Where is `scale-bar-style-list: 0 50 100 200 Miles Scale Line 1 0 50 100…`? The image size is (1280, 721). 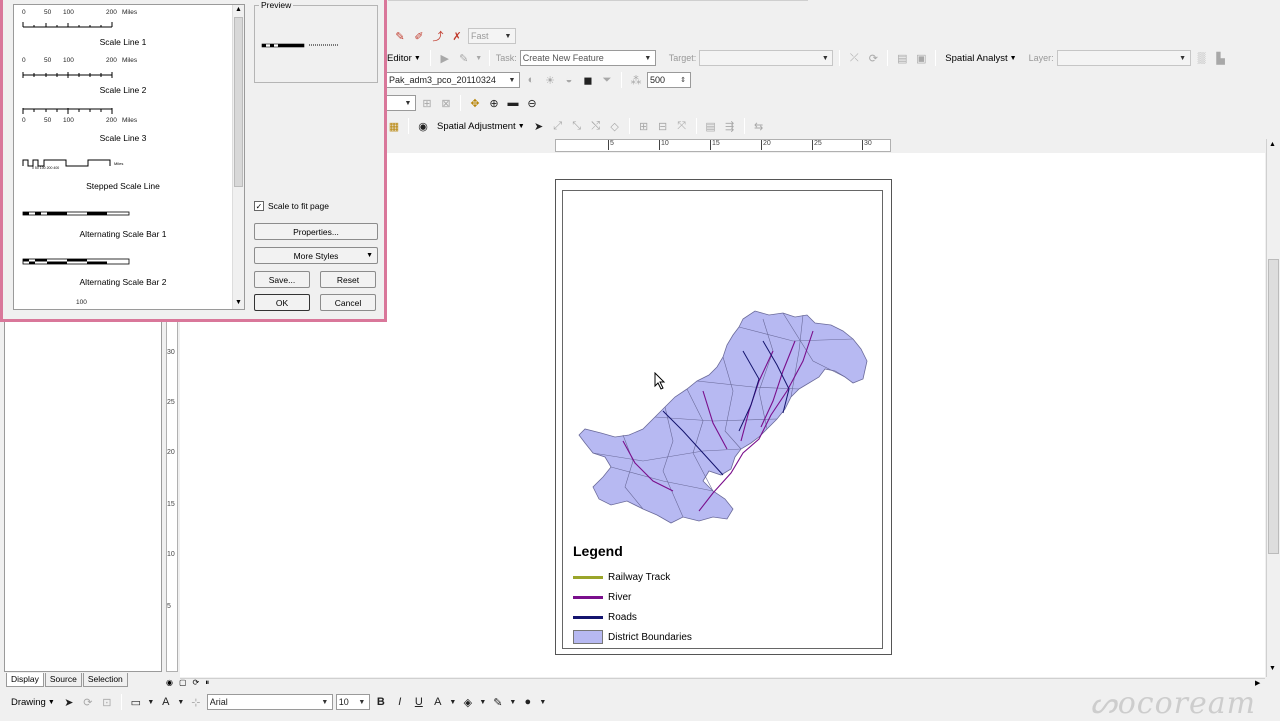
scale-bar-style-list: 0 50 100 200 Miles Scale Line 1 0 50 100… is located at coordinates (129, 157).